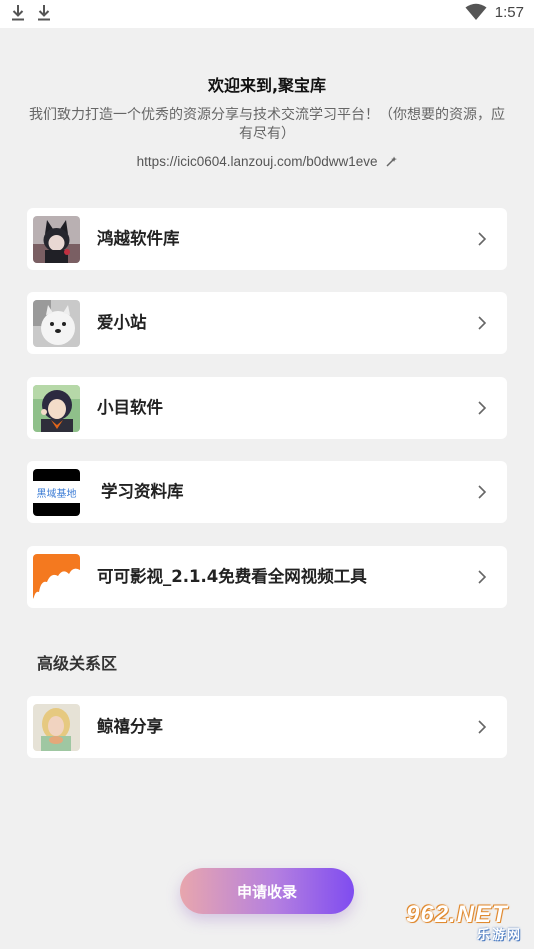  What do you see at coordinates (476, 11) in the screenshot?
I see `wifi-icon` at bounding box center [476, 11].